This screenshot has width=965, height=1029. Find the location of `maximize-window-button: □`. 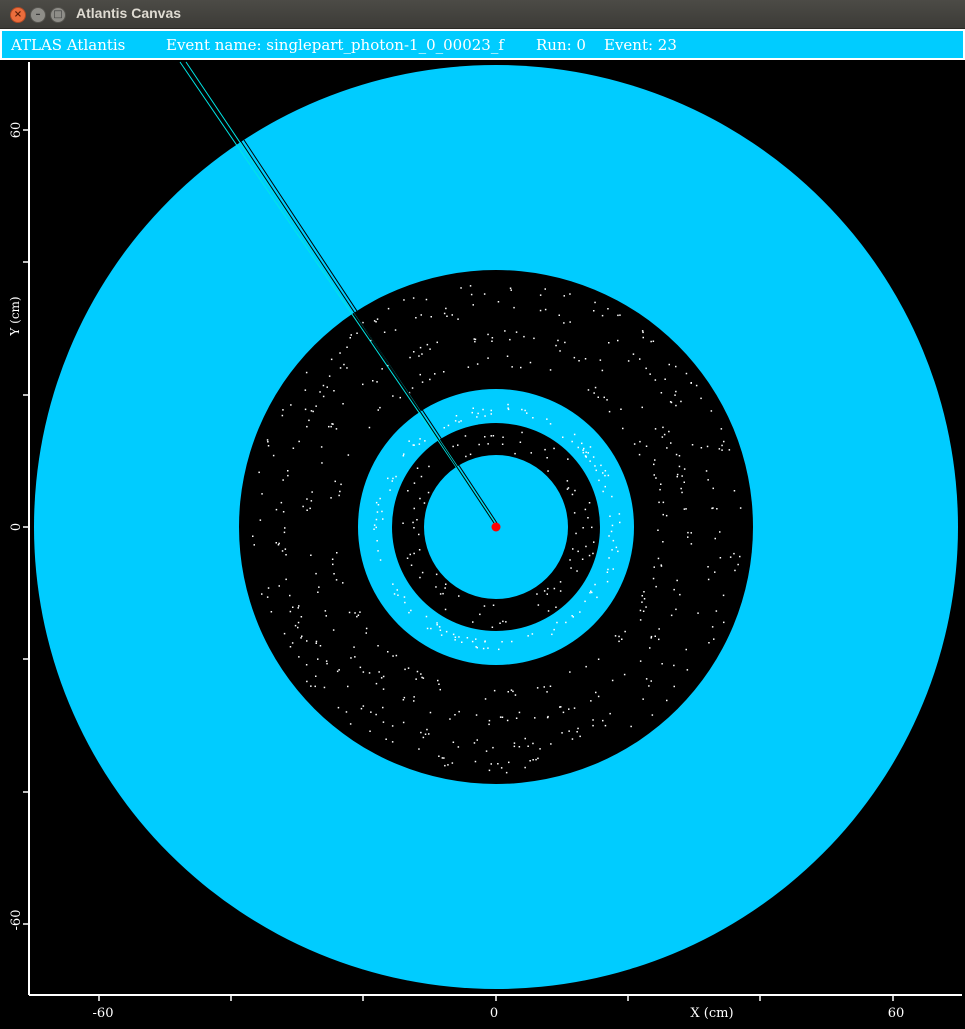

maximize-window-button: □ is located at coordinates (58, 15).